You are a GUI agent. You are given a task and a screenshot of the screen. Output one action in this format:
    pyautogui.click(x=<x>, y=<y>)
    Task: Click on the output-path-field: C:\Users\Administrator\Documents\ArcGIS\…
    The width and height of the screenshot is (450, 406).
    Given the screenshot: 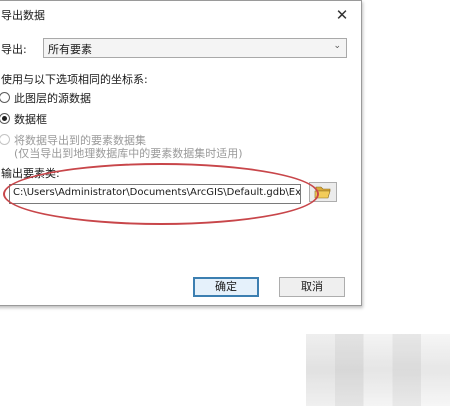 What is the action you would take?
    pyautogui.click(x=155, y=194)
    